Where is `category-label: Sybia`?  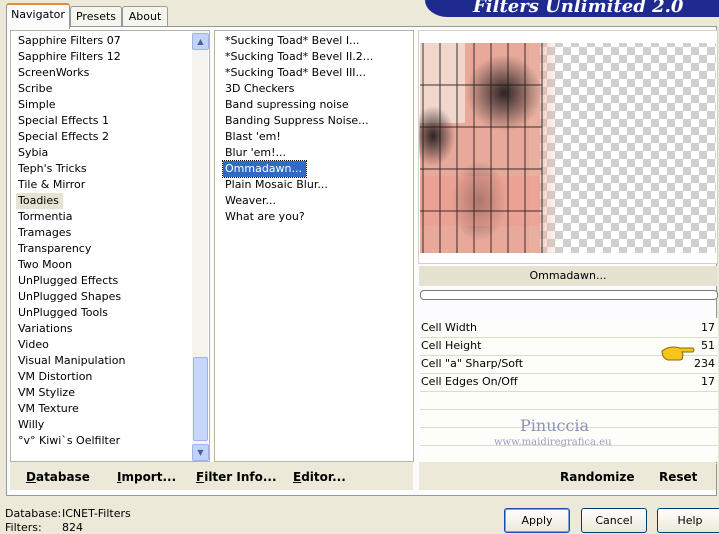
category-label: Sybia is located at coordinates (33, 152).